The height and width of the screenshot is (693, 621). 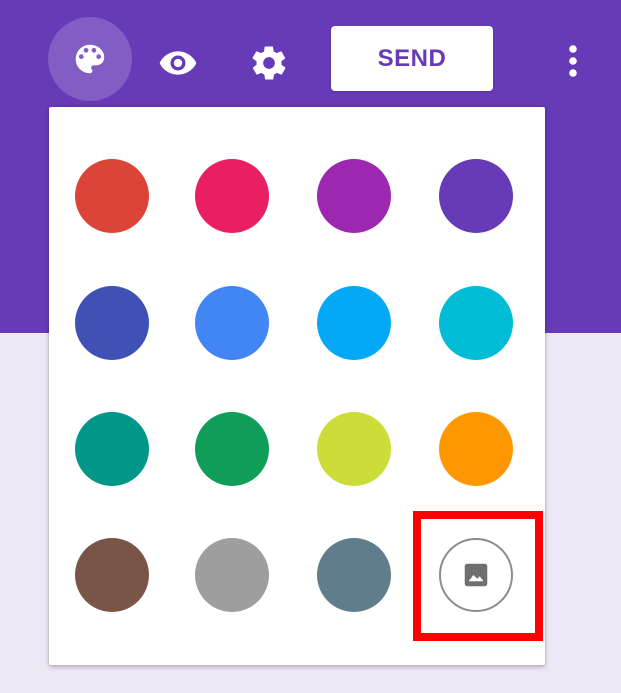 What do you see at coordinates (412, 58) in the screenshot?
I see `send-button: SEND` at bounding box center [412, 58].